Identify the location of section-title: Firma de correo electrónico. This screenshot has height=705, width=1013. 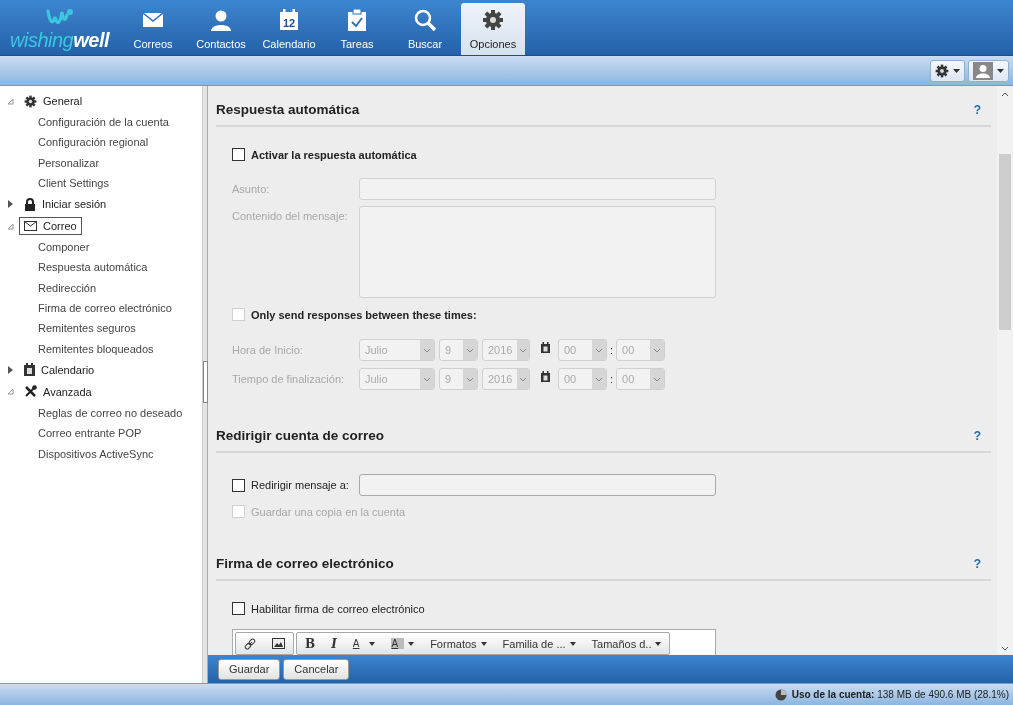
(305, 563).